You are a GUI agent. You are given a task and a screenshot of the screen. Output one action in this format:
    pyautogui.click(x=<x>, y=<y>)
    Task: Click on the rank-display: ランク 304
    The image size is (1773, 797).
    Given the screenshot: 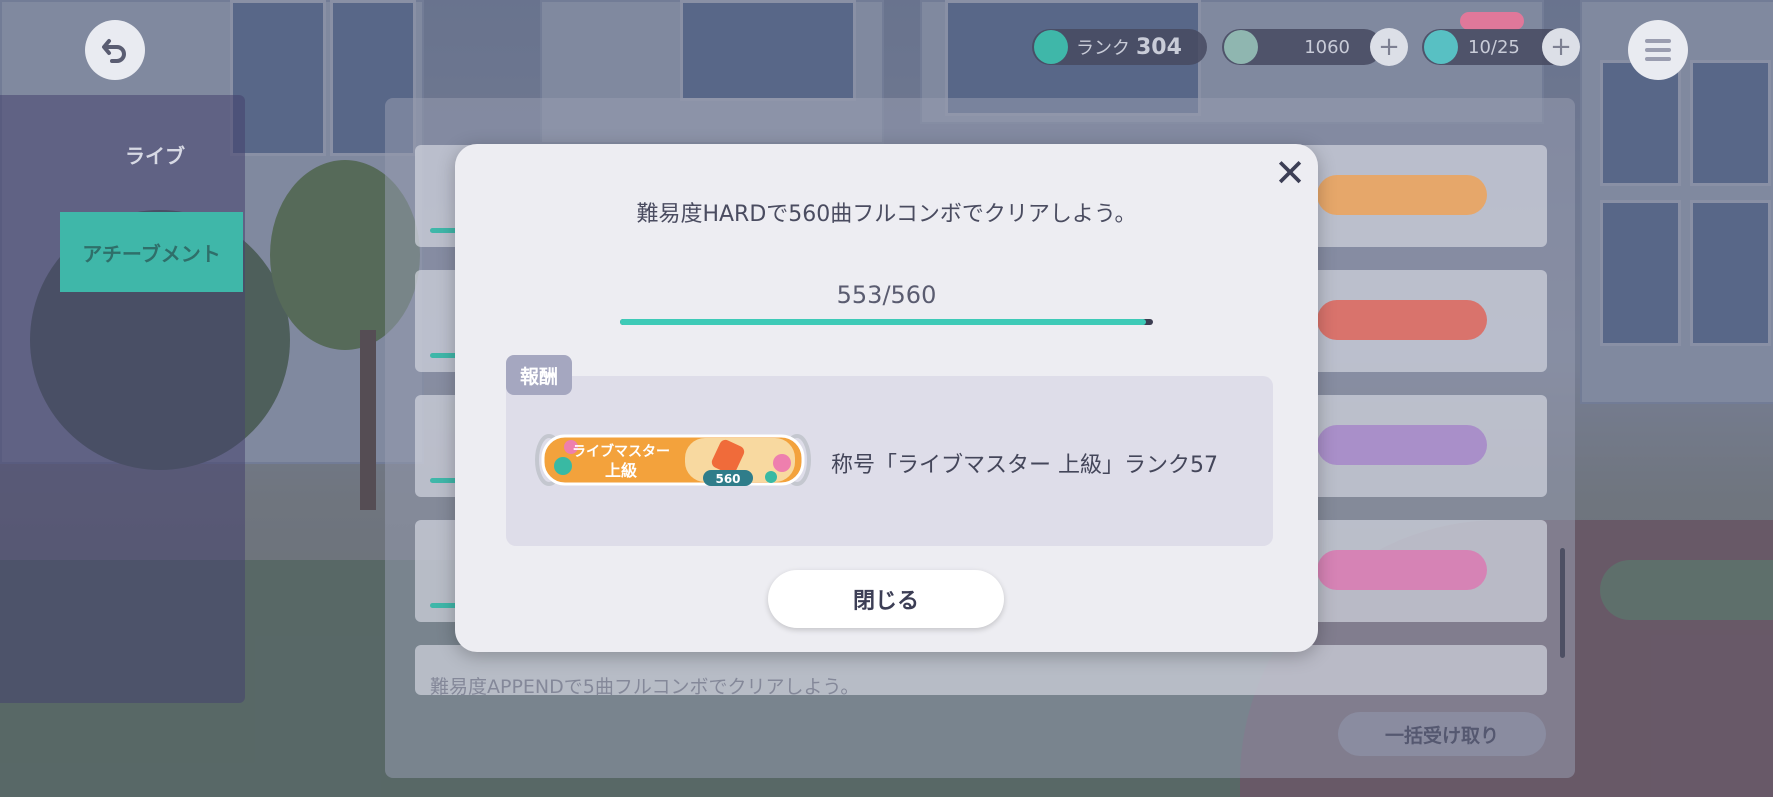 What is the action you would take?
    pyautogui.click(x=1119, y=47)
    